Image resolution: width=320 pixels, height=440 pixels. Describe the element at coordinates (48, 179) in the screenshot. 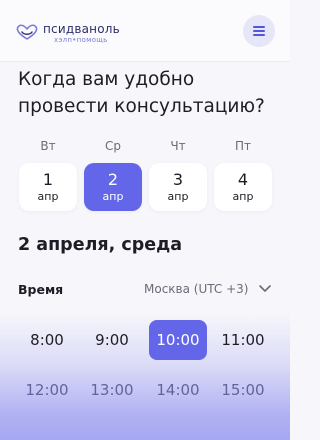

I see `date-day-number: 1` at that location.